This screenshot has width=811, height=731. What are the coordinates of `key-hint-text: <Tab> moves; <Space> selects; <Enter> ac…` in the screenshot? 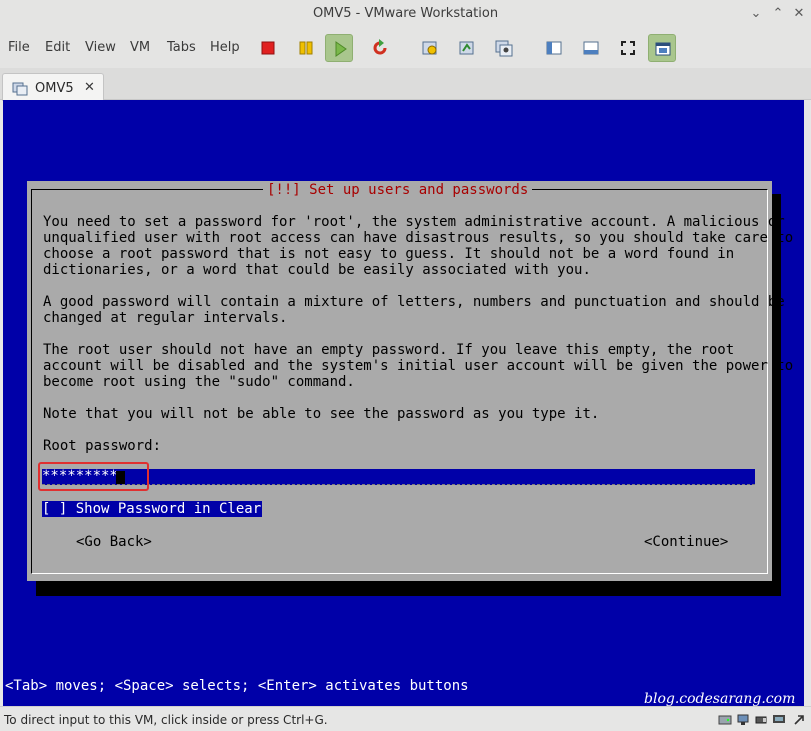 It's located at (237, 686).